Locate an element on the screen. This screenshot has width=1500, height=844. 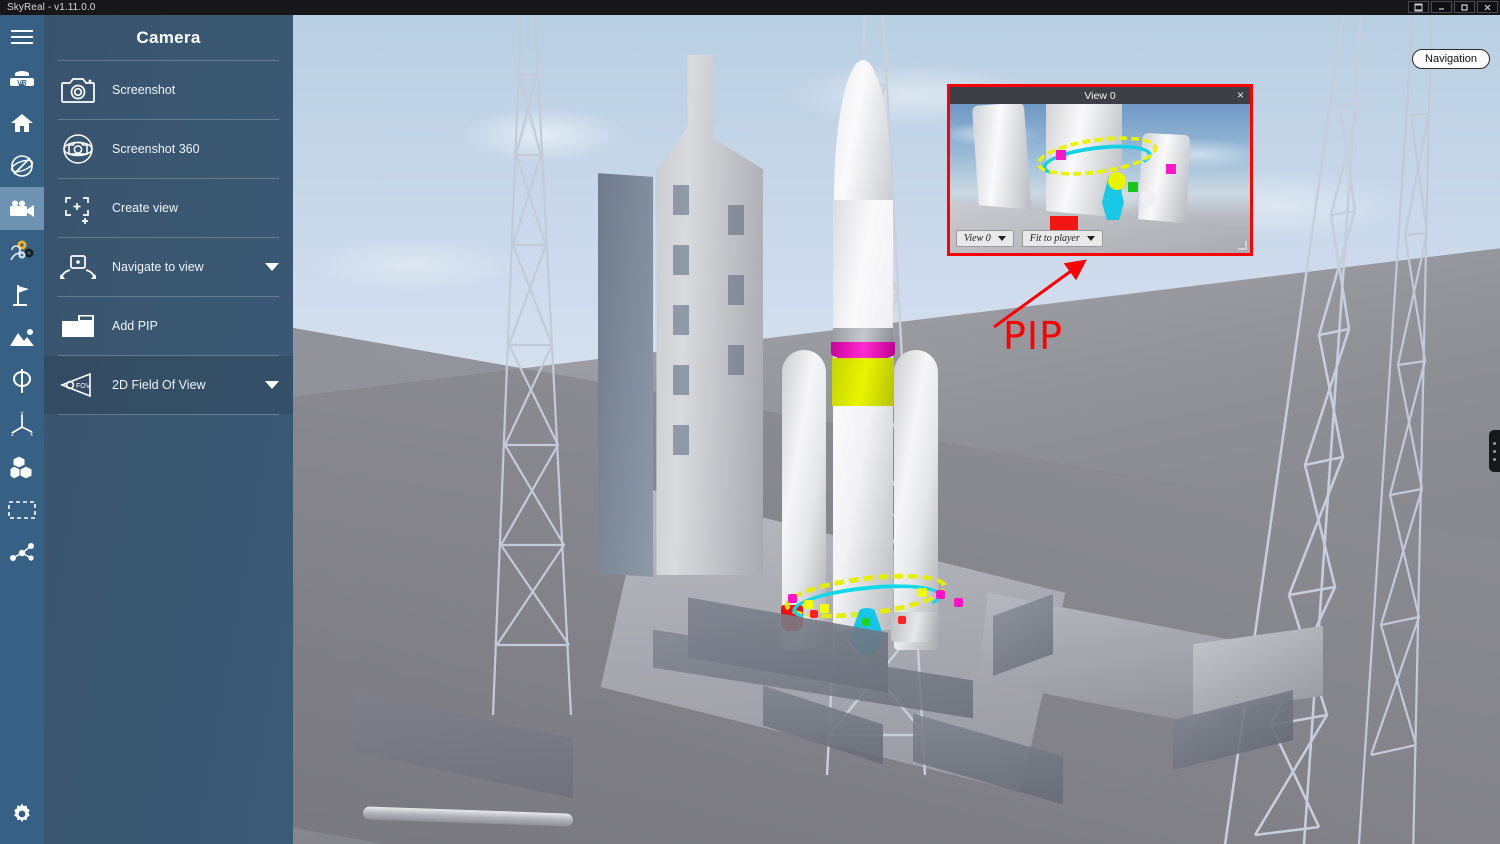
selection-box-icon is located at coordinates (22, 509).